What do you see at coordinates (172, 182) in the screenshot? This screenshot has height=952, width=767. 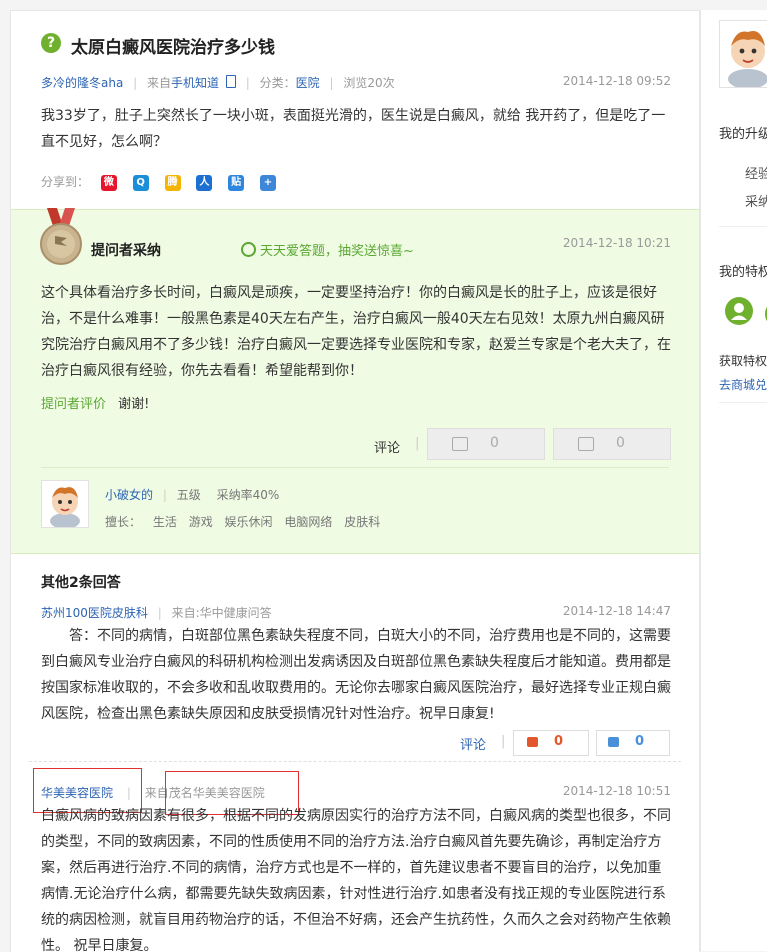 I see `qq-weibo-icon: 腾` at bounding box center [172, 182].